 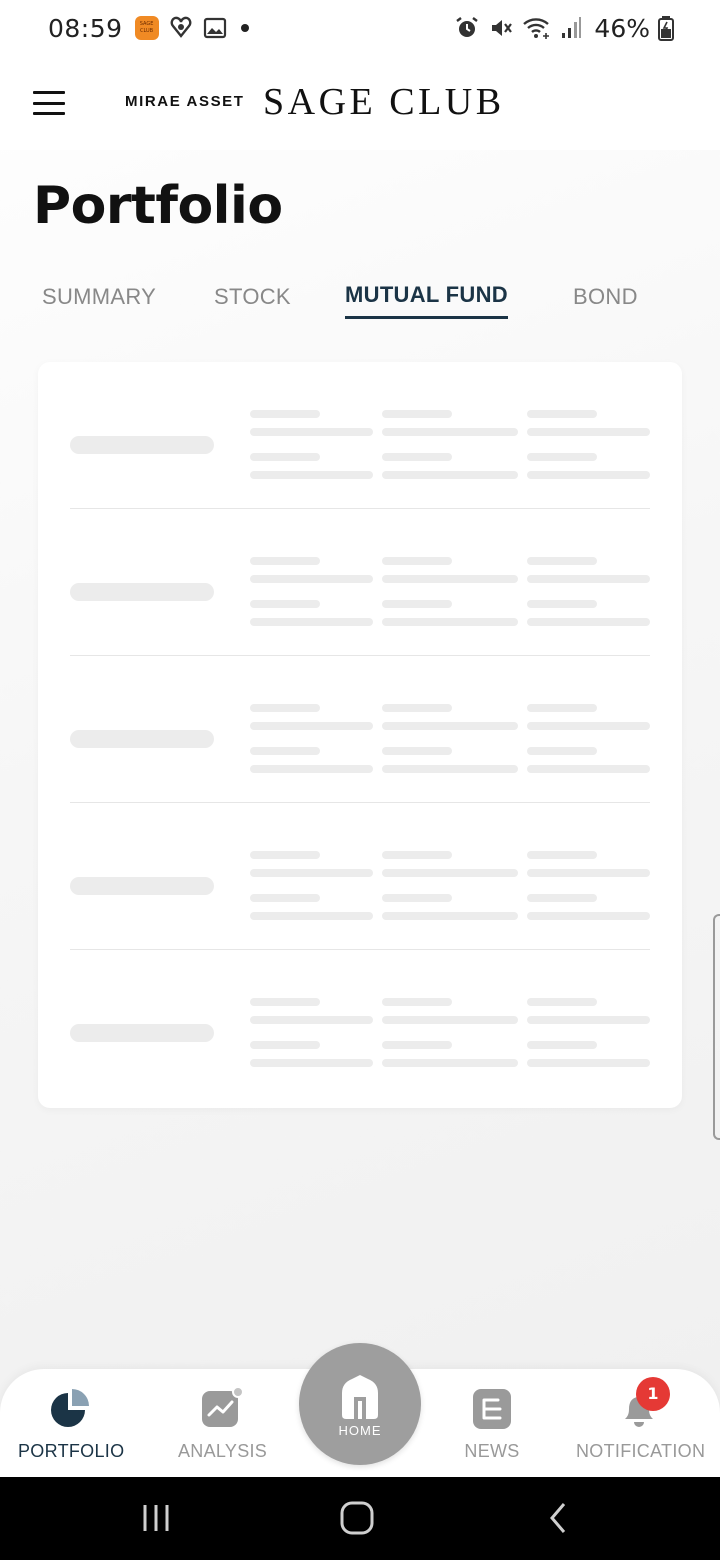 What do you see at coordinates (158, 206) in the screenshot?
I see `page-title: Portfolio` at bounding box center [158, 206].